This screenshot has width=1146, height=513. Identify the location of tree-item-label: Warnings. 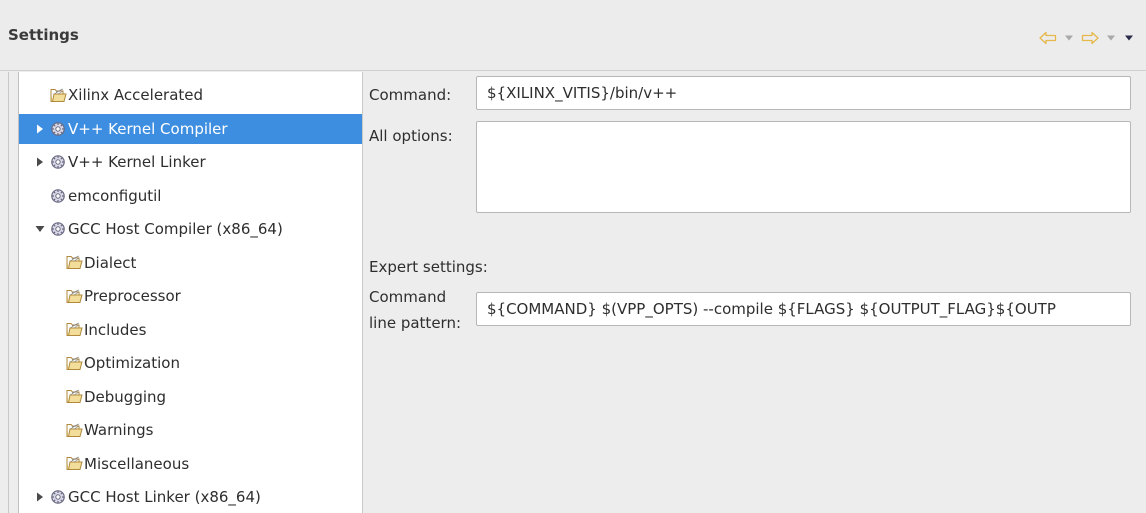
(119, 430).